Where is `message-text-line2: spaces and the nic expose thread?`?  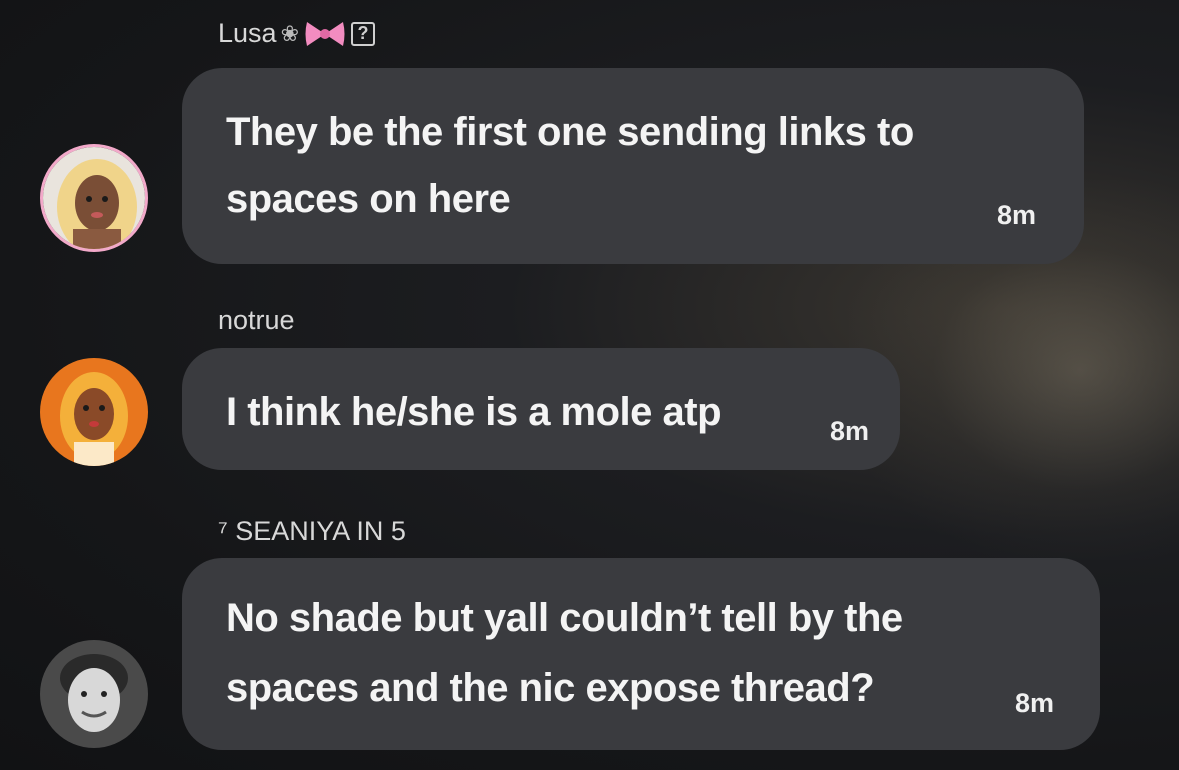 message-text-line2: spaces and the nic expose thread? is located at coordinates (550, 688).